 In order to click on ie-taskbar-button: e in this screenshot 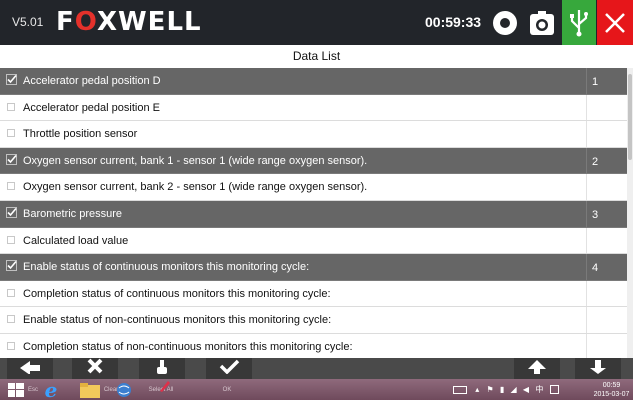, I will do `click(51, 389)`.